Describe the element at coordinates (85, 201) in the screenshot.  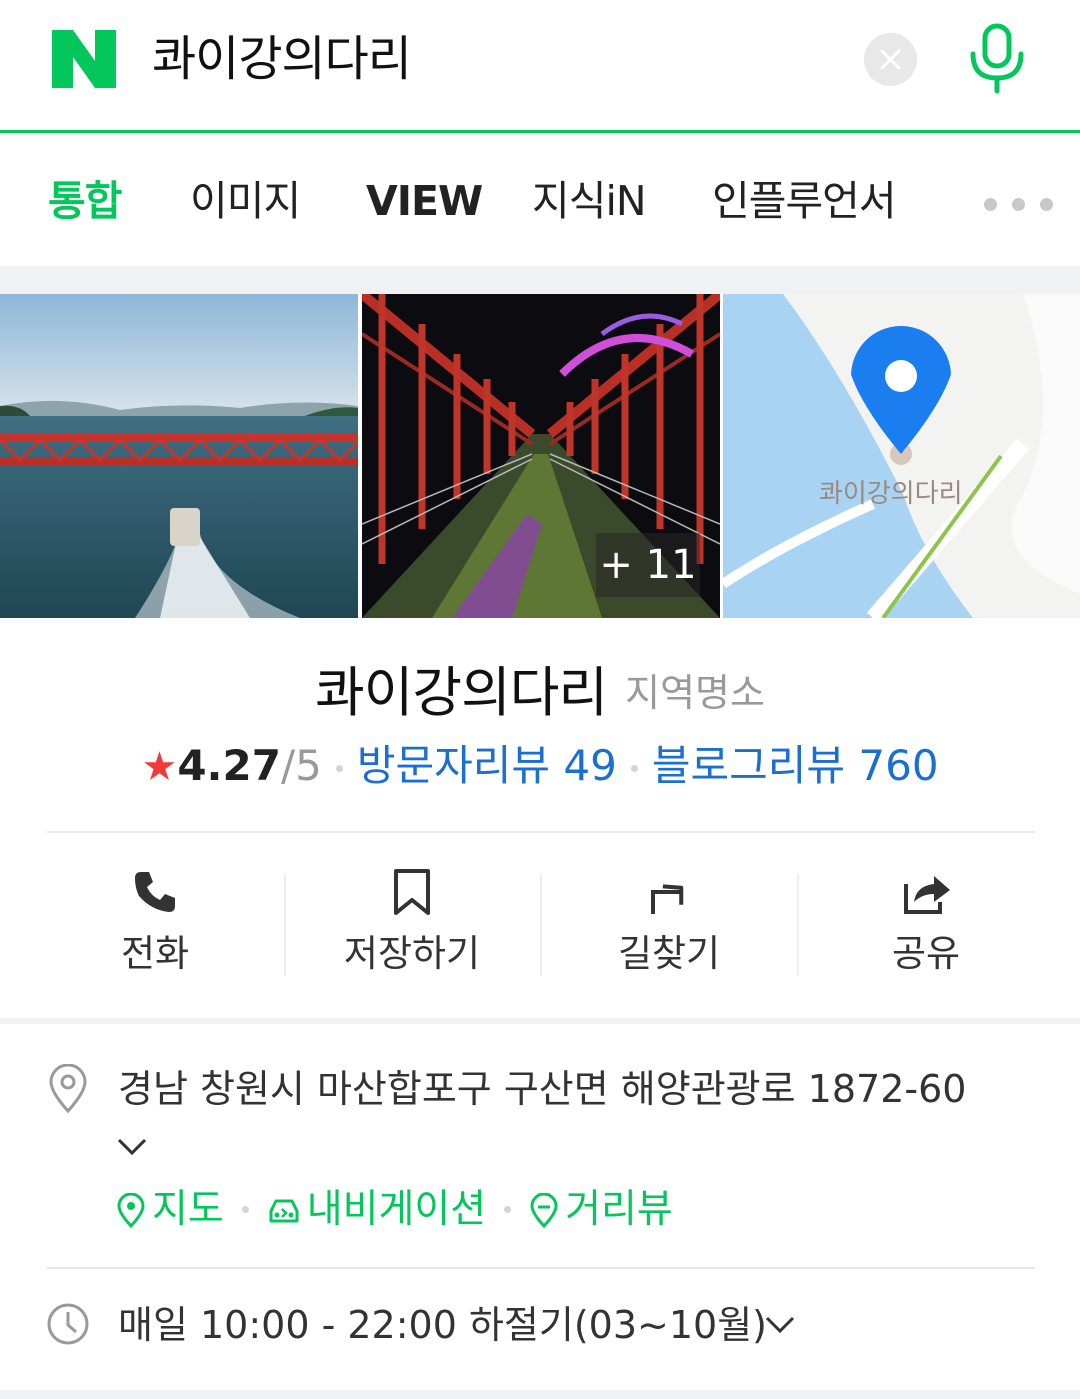
I see `tab-integrated: 통합` at that location.